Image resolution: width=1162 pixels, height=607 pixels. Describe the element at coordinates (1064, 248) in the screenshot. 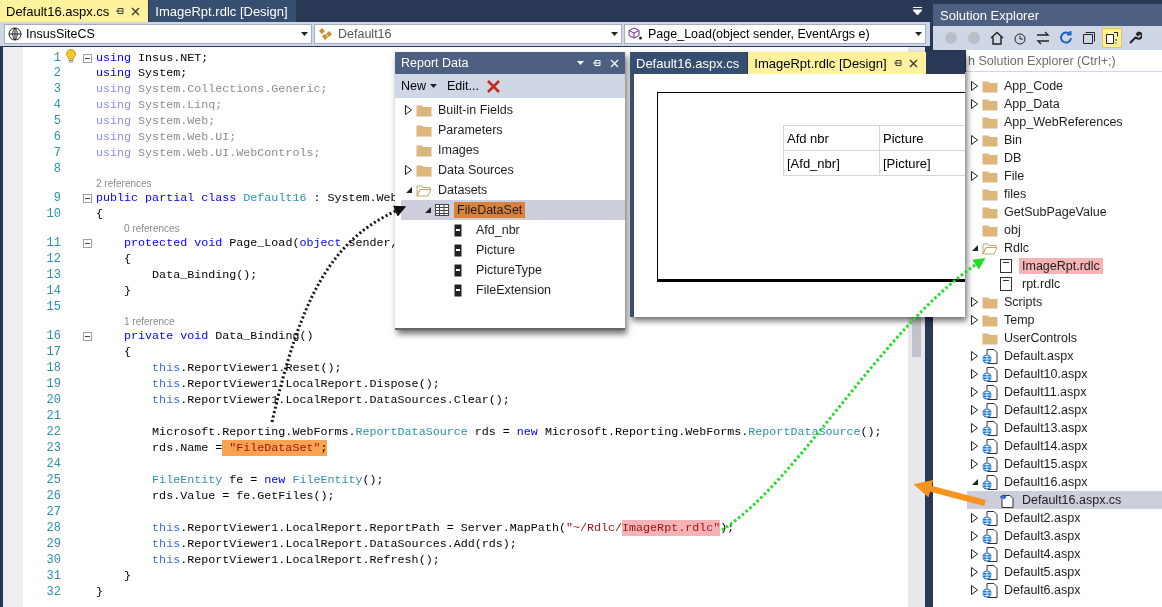

I see `tree-item: Rdlc` at that location.